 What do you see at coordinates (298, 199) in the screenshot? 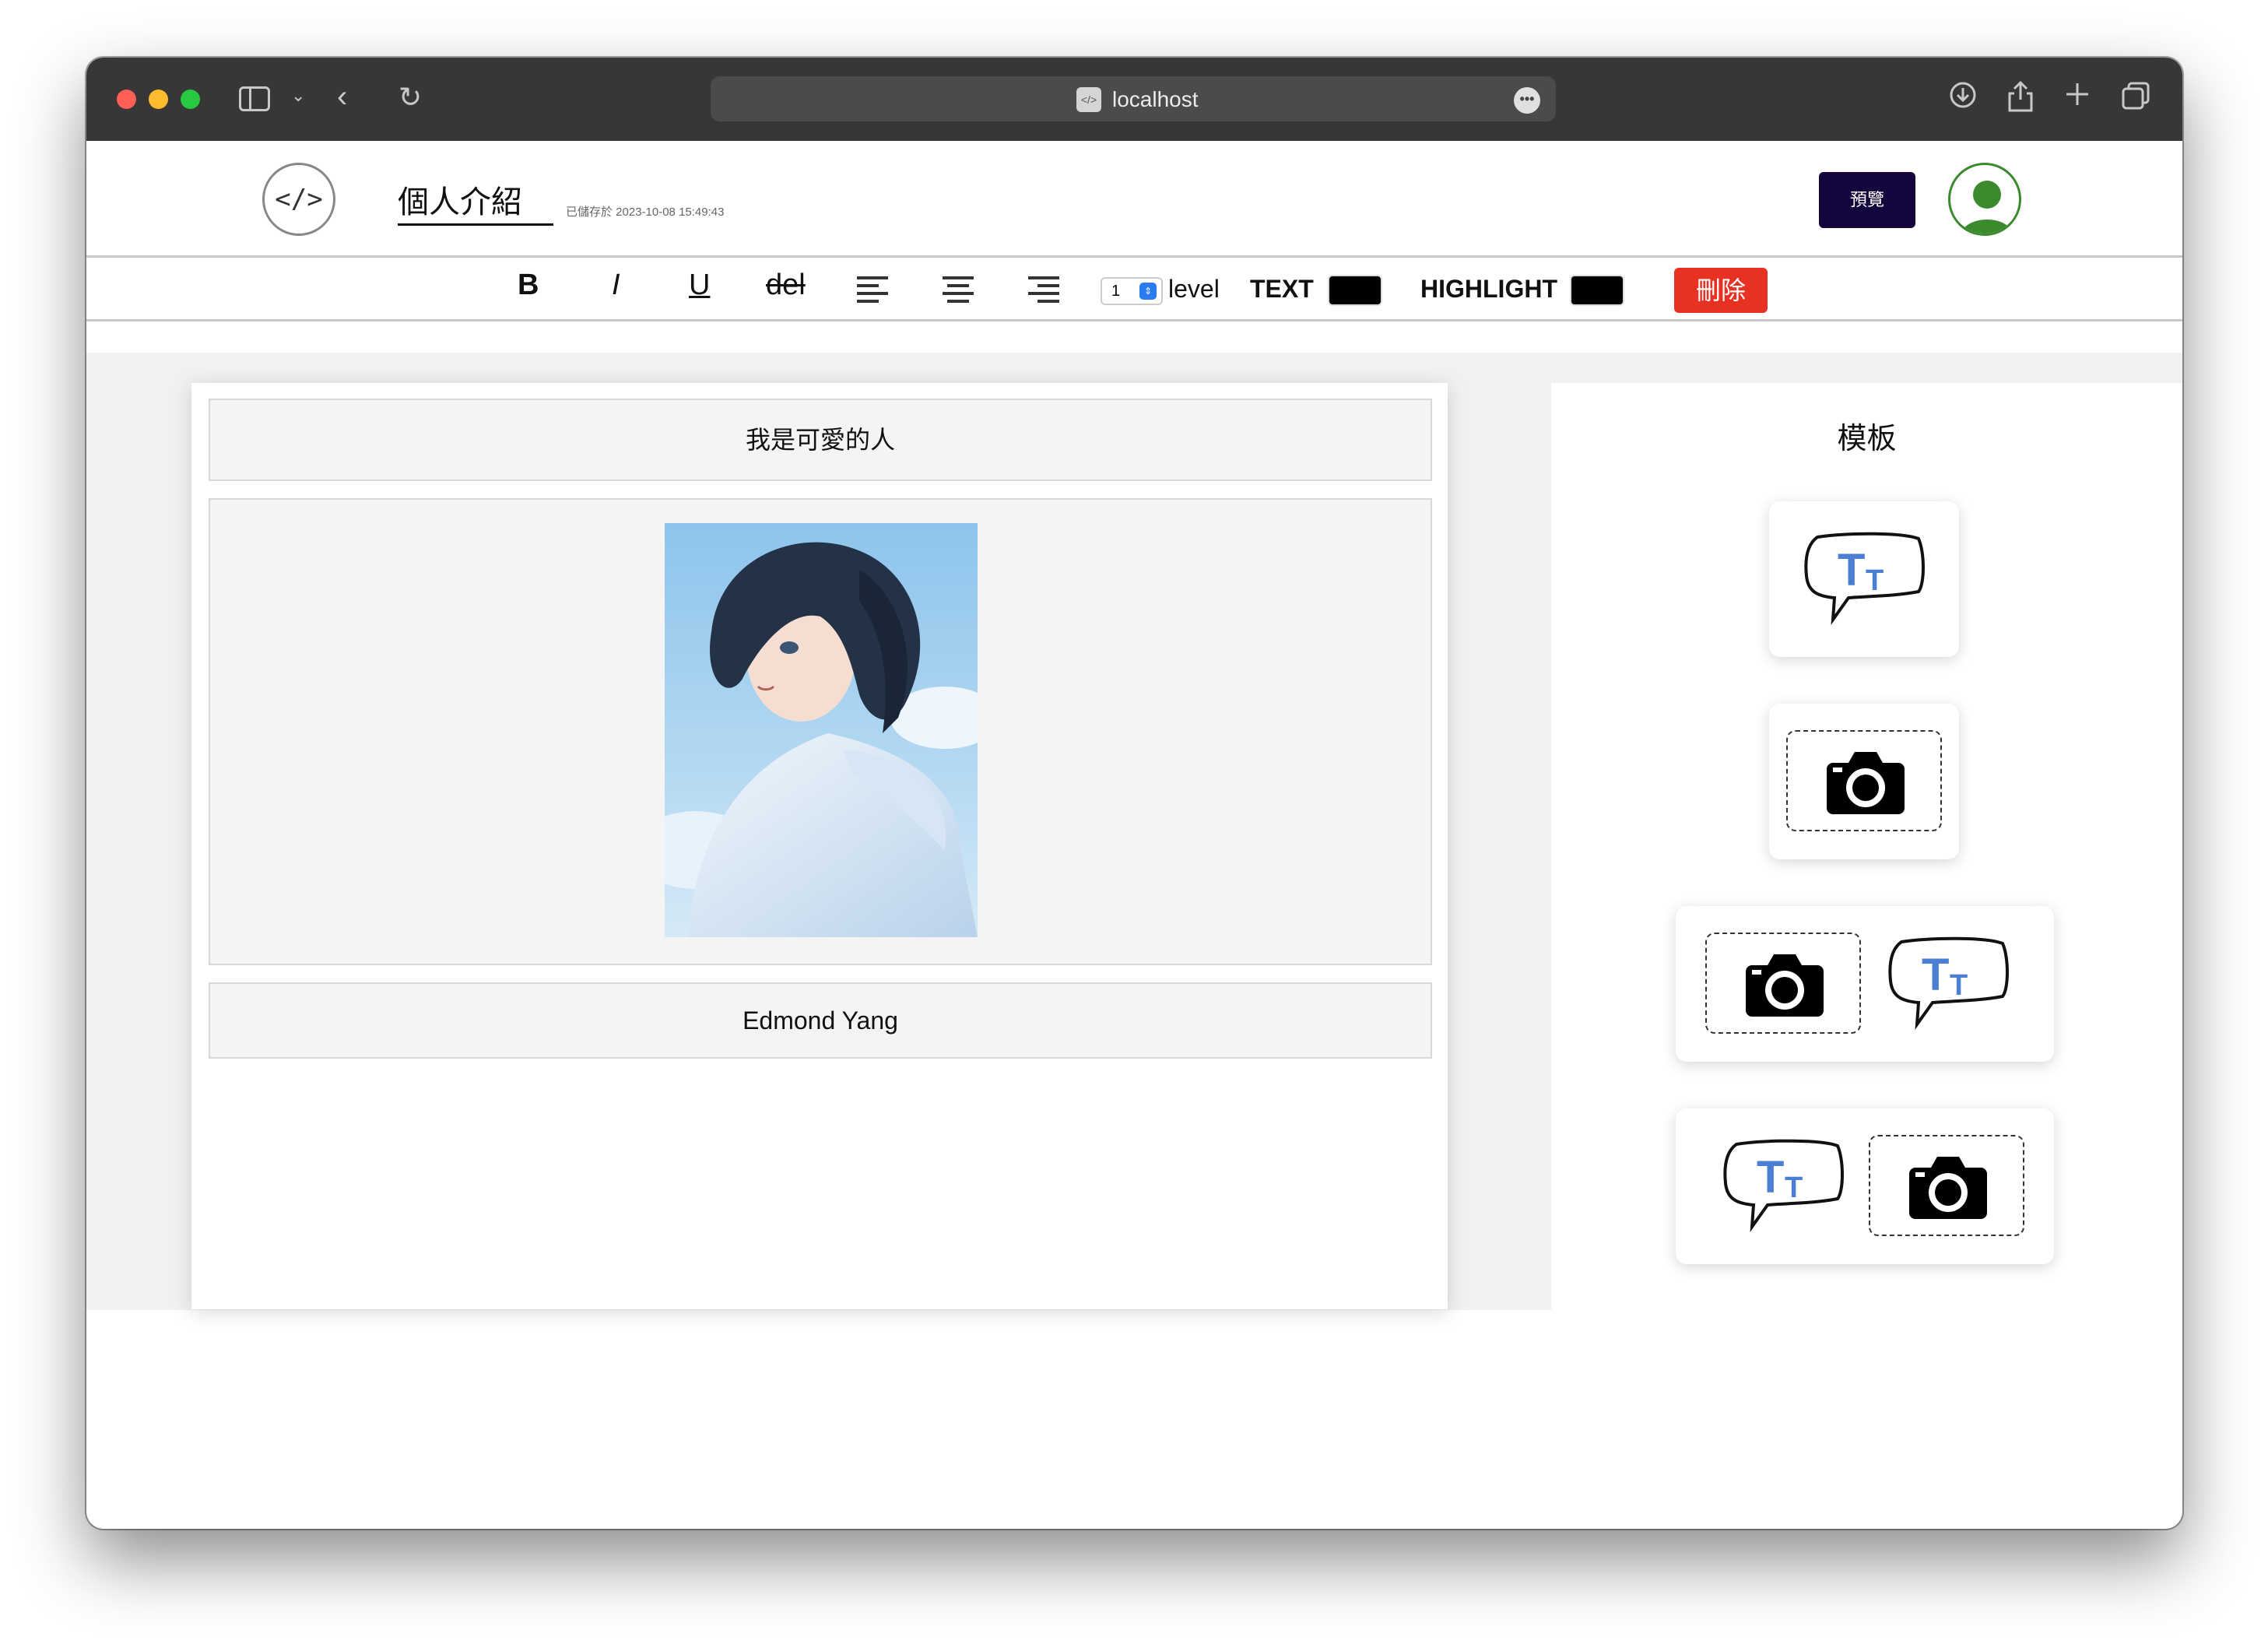
I see `app-logo: </>` at bounding box center [298, 199].